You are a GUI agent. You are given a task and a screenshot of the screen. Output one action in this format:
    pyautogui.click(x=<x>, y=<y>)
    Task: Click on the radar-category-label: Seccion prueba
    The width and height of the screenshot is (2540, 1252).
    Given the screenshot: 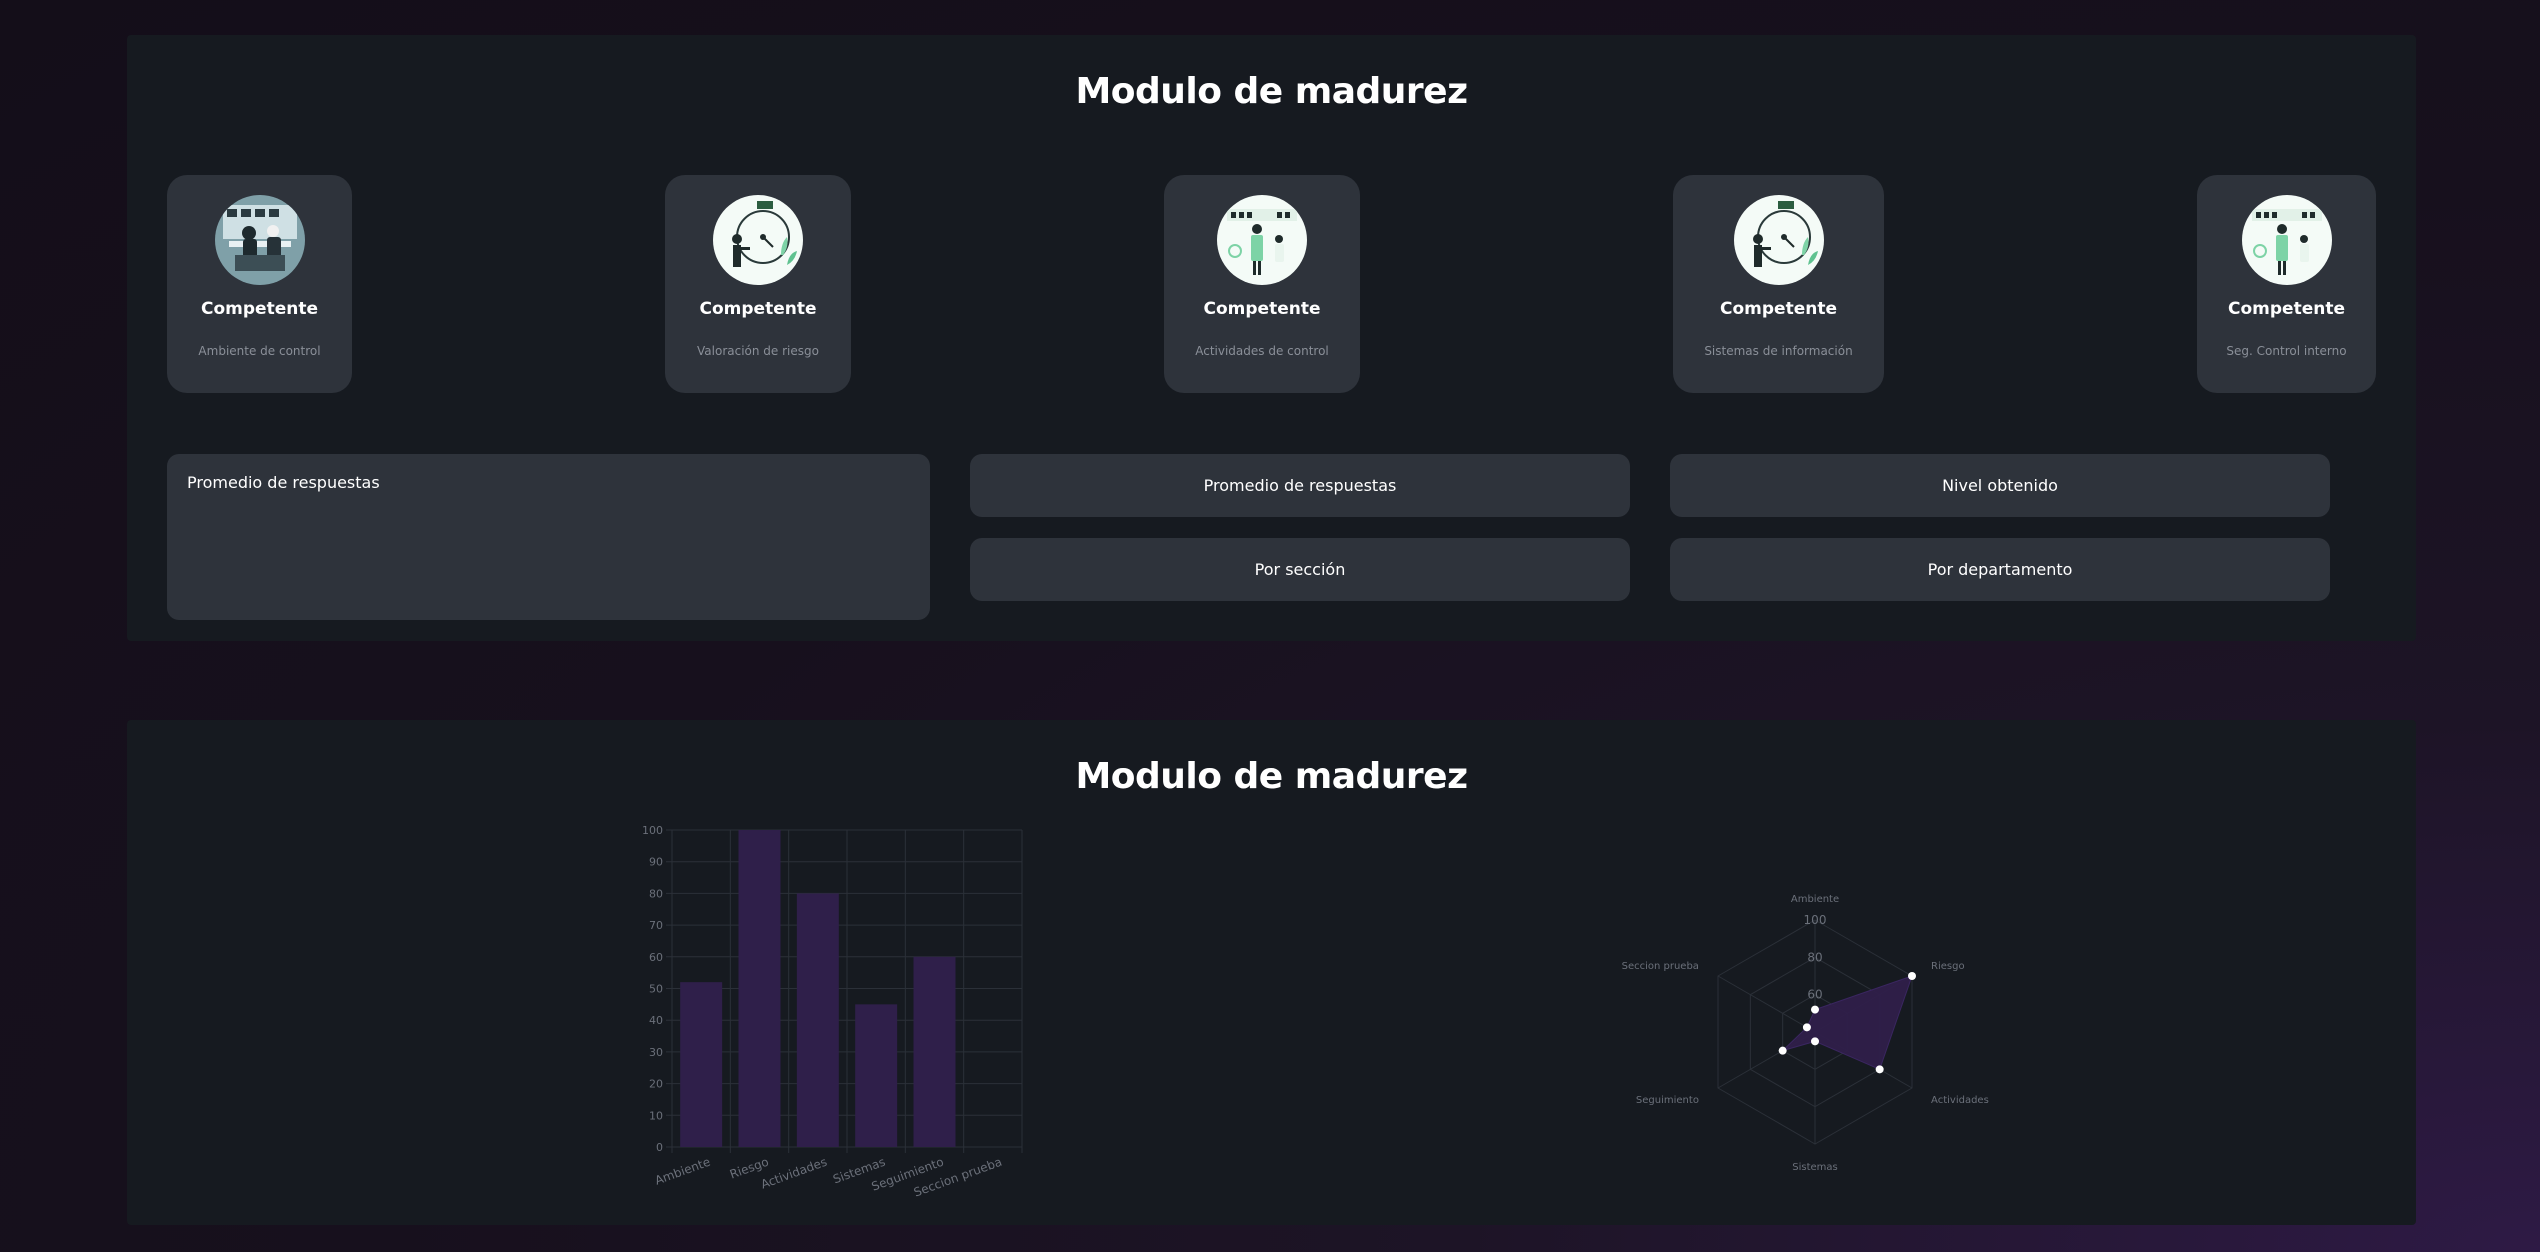 What is the action you would take?
    pyautogui.click(x=1660, y=966)
    